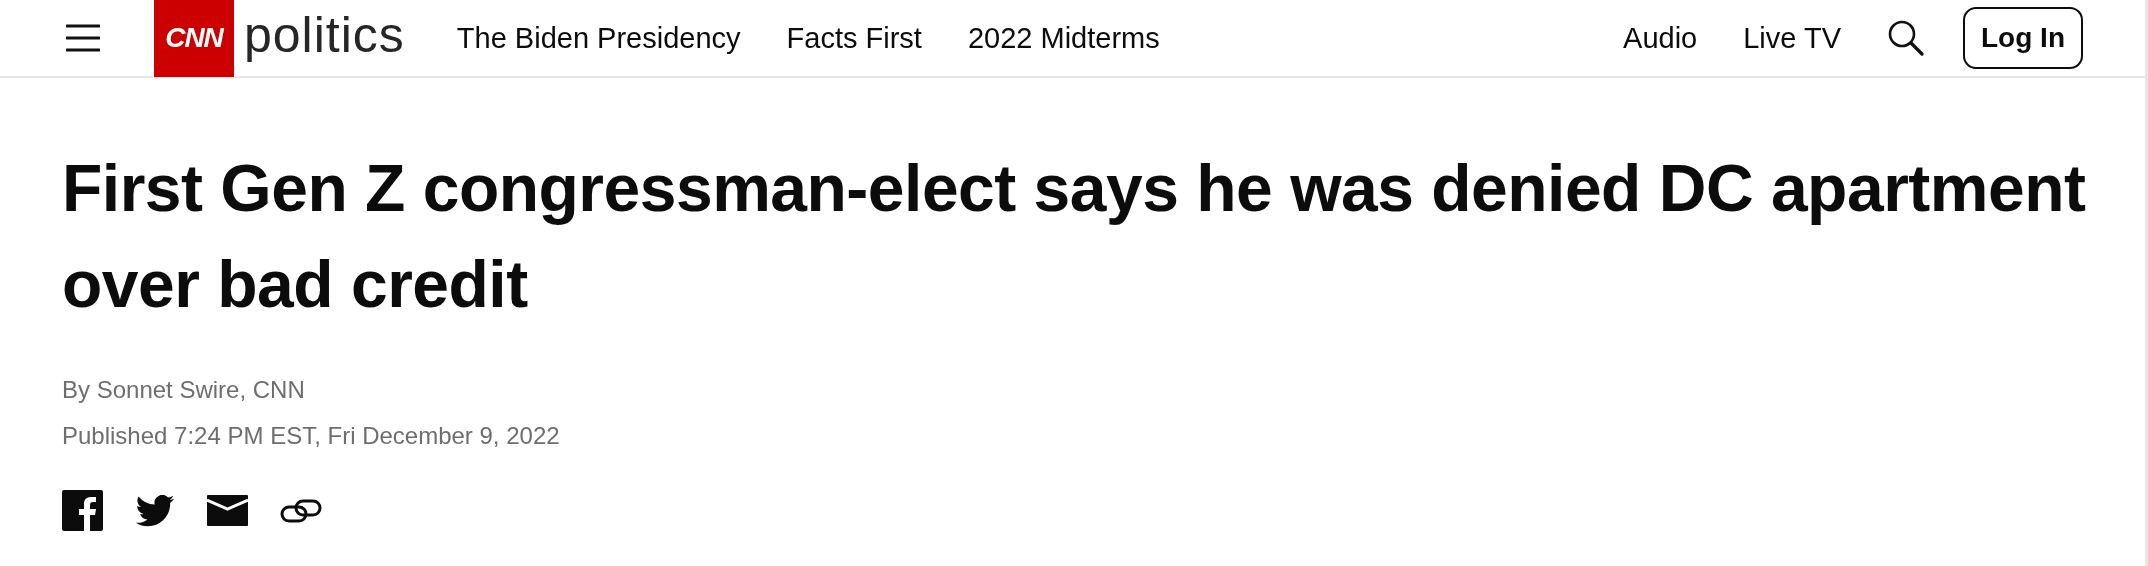 The image size is (2148, 566). Describe the element at coordinates (854, 38) in the screenshot. I see `nav-link: Facts First` at that location.